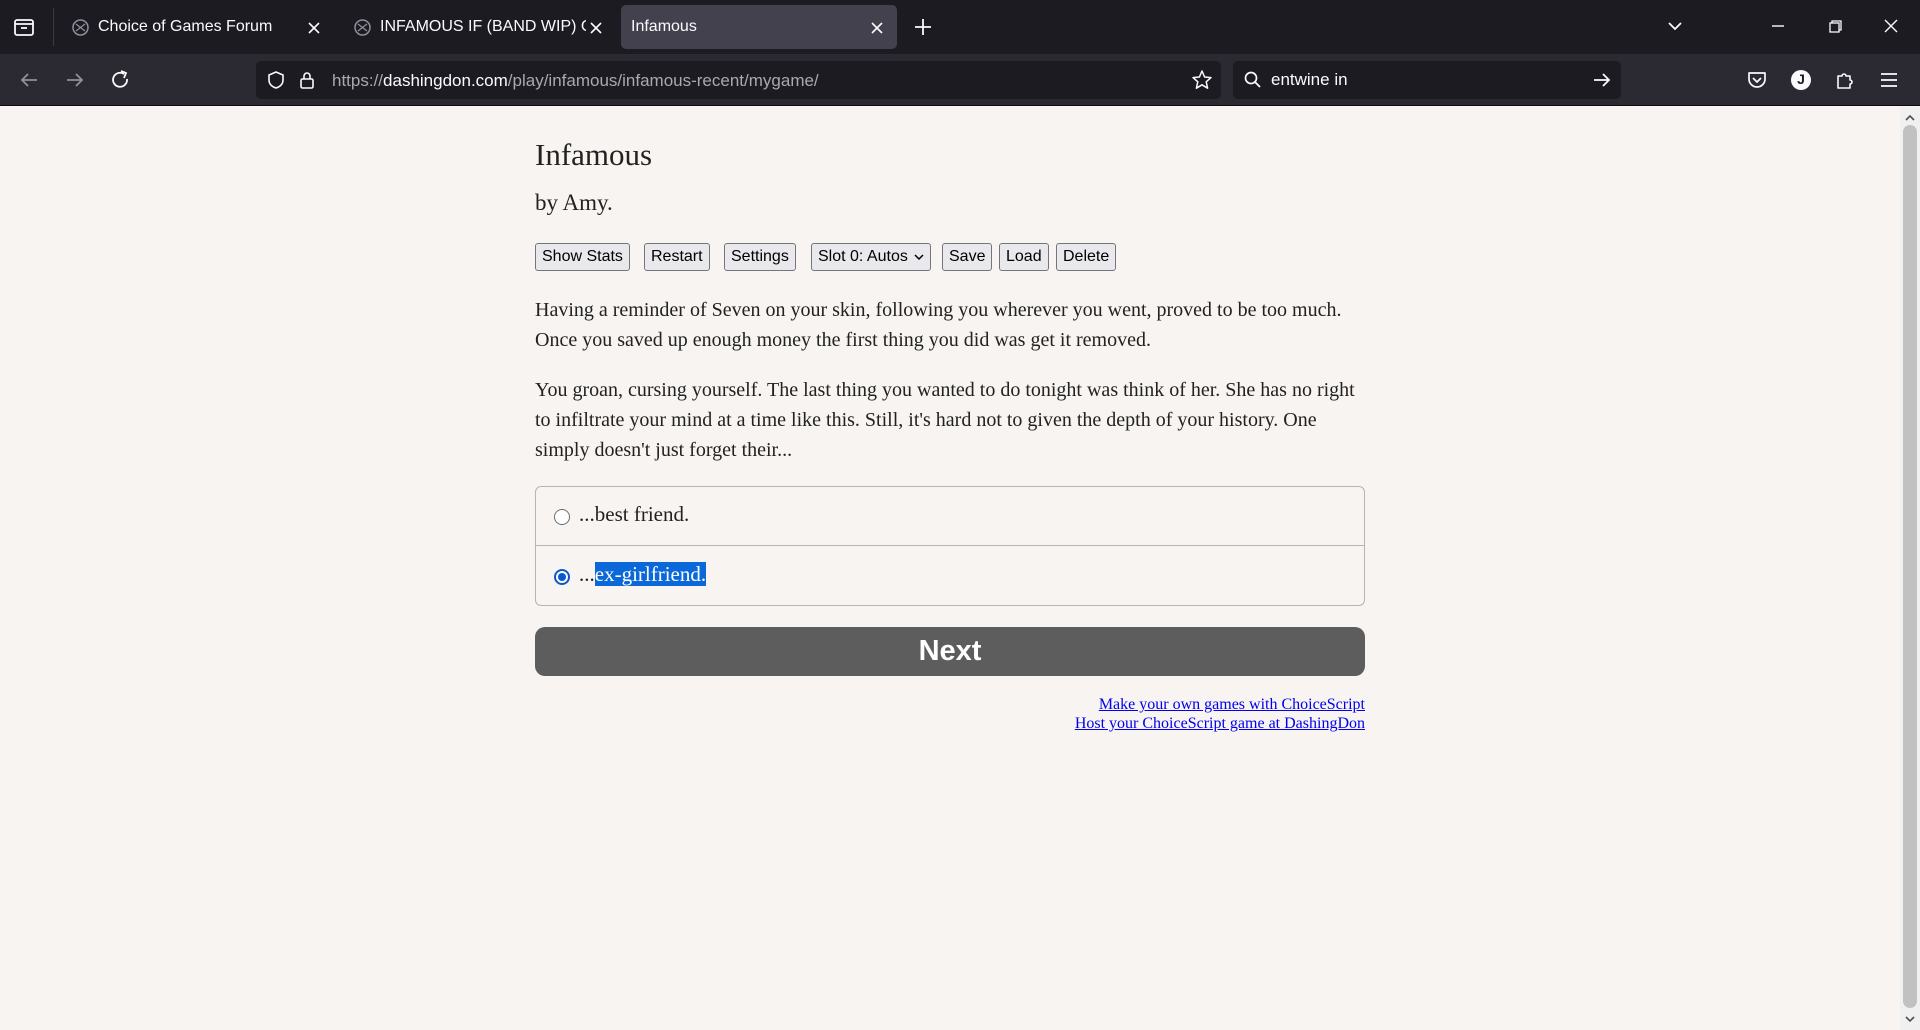 This screenshot has height=1030, width=1920. What do you see at coordinates (445, 80) in the screenshot?
I see `url-host: dashingdon.com` at bounding box center [445, 80].